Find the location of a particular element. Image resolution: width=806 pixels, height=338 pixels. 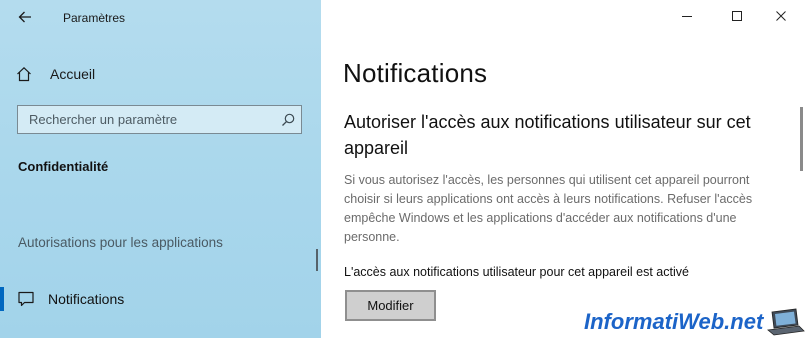

close-icon is located at coordinates (781, 16).